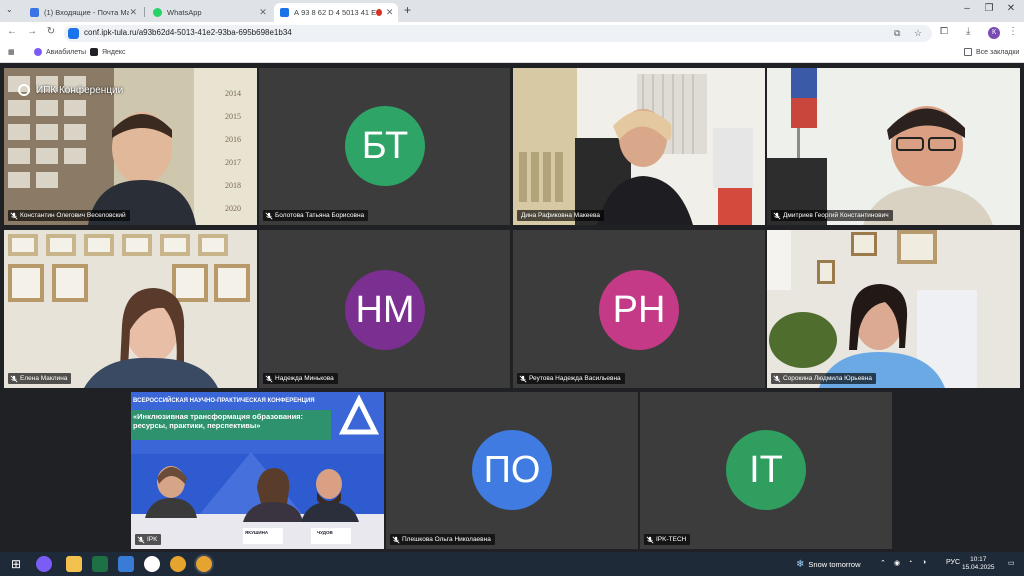 The height and width of the screenshot is (576, 1024). Describe the element at coordinates (24, 90) in the screenshot. I see `logo-icon` at that location.